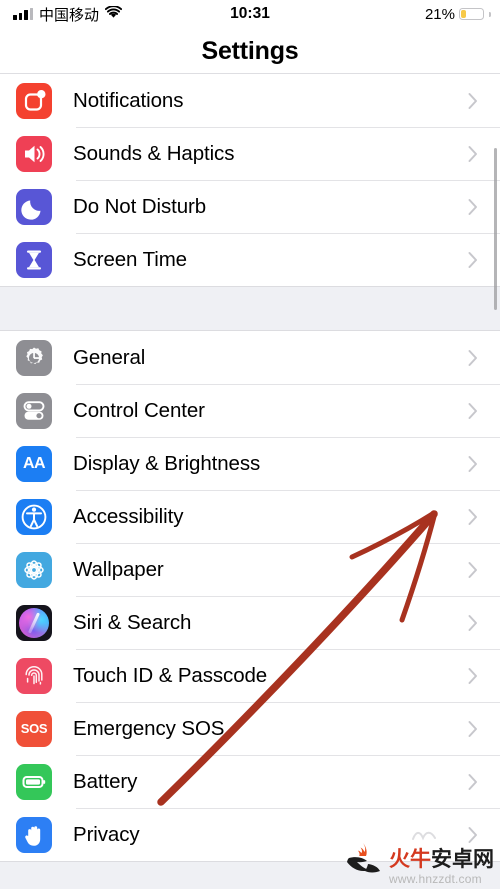 The image size is (500, 889). Describe the element at coordinates (128, 100) in the screenshot. I see `settings-row-label: Notifications` at that location.